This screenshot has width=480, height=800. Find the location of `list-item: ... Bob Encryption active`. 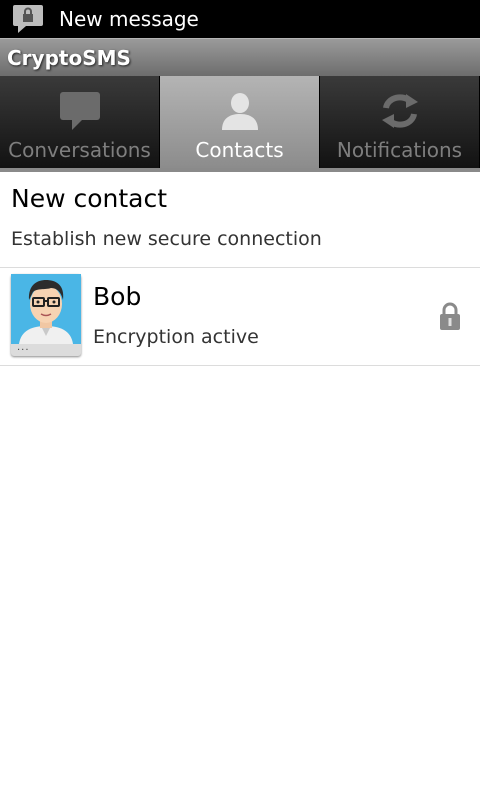

list-item: ... Bob Encryption active is located at coordinates (240, 317).